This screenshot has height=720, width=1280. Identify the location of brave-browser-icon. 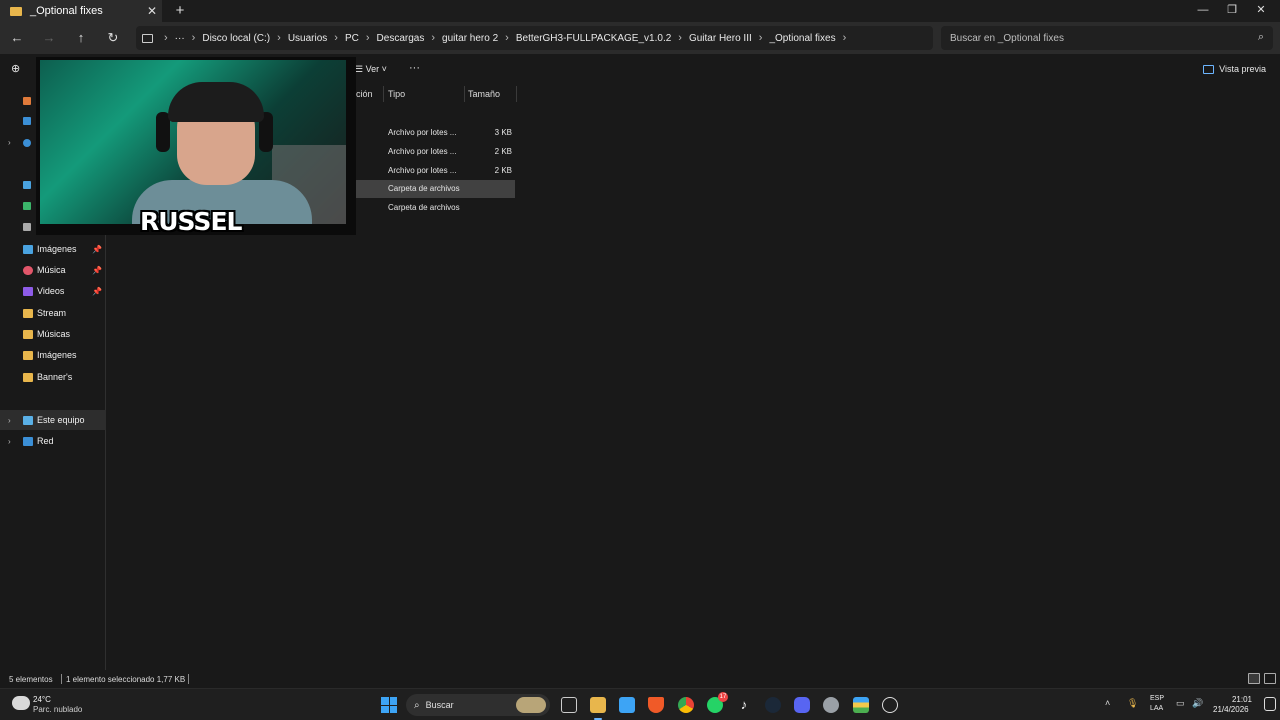
(656, 705).